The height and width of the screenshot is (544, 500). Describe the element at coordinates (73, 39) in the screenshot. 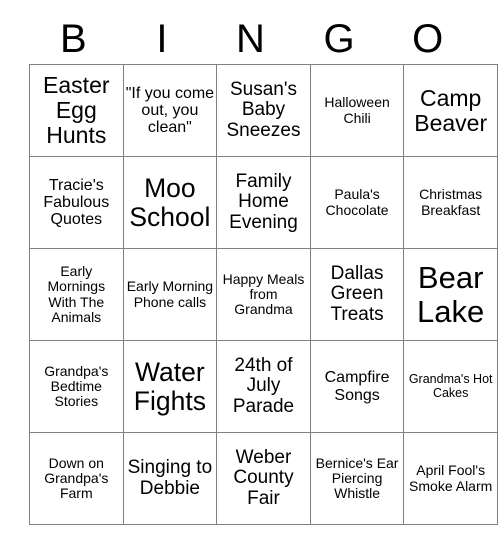

I see `bingo-header-letter-b: B` at that location.